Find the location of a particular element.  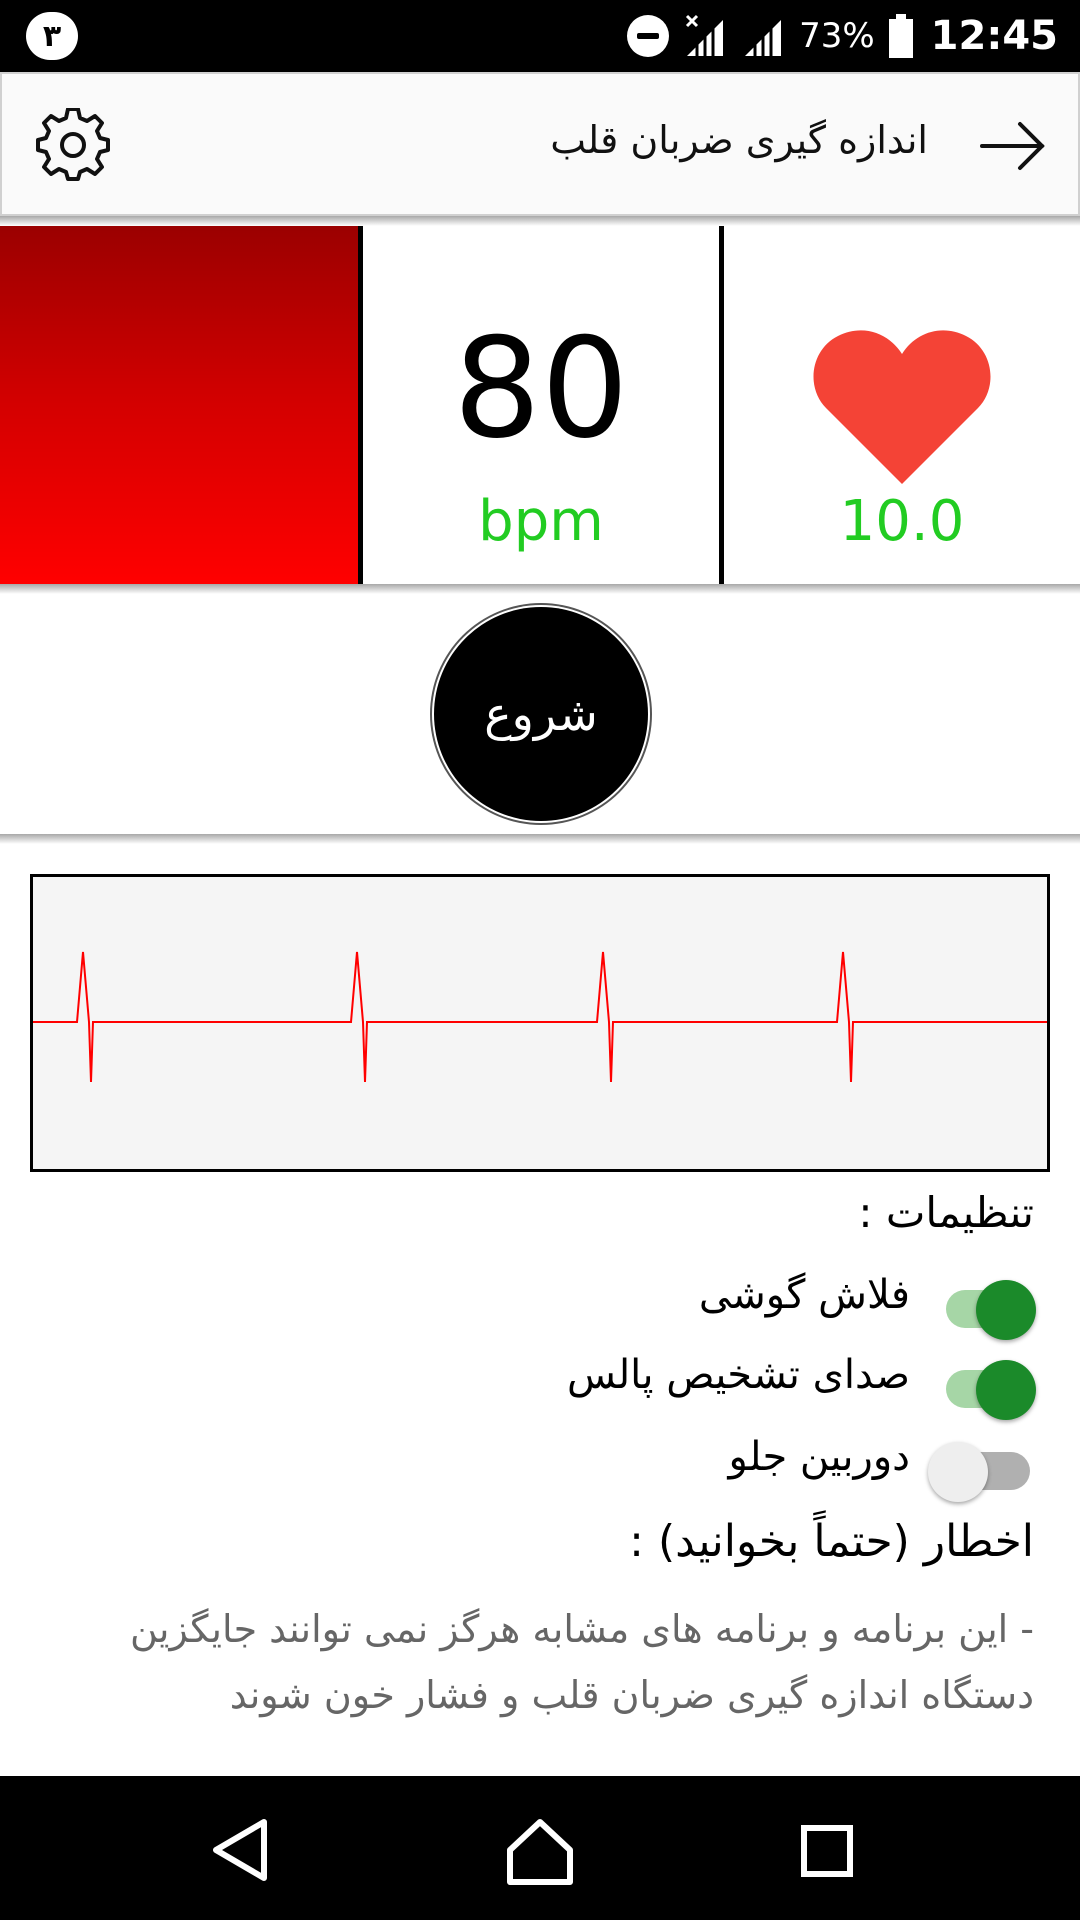

ecg-line is located at coordinates (540, 1017).